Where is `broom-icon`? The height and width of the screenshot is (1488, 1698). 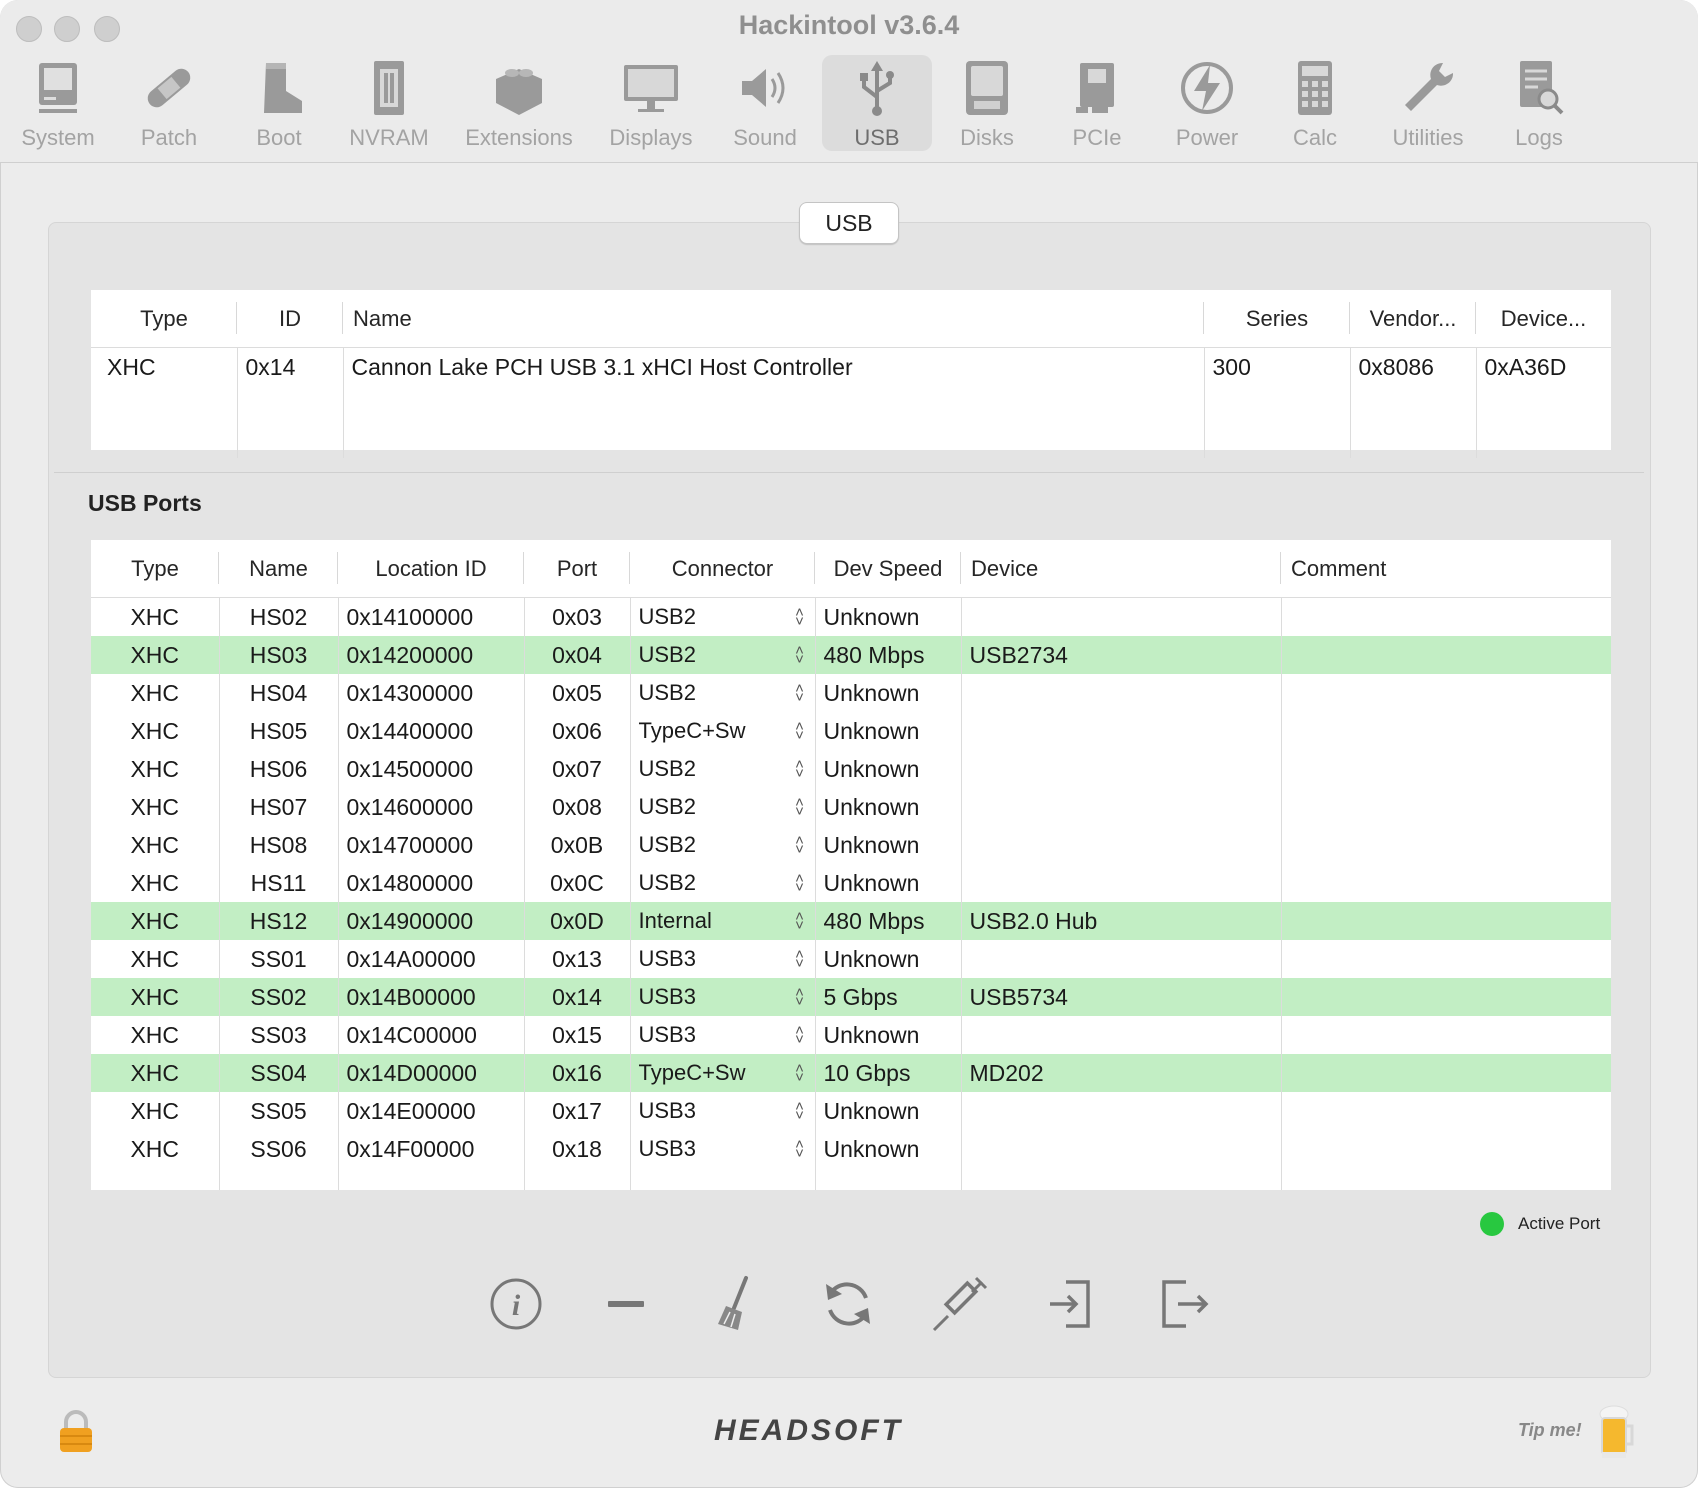 broom-icon is located at coordinates (736, 1304).